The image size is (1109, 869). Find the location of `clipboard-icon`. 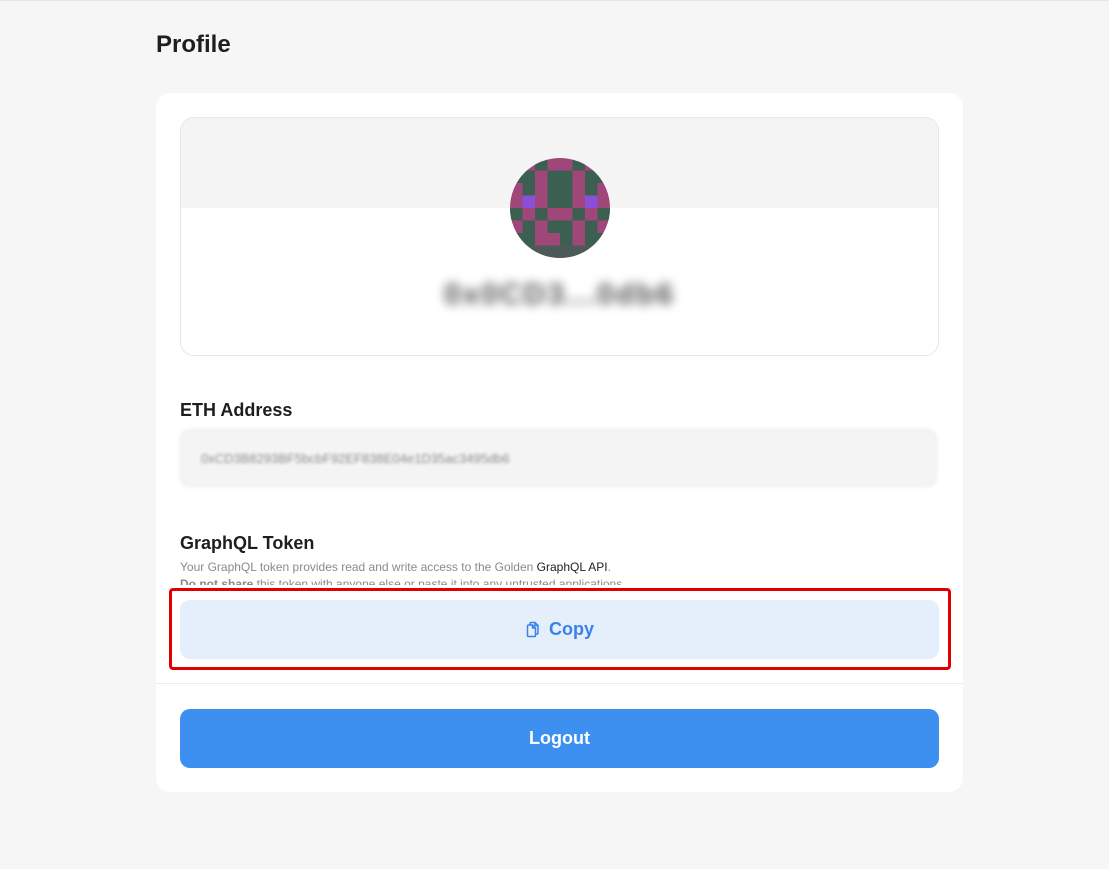

clipboard-icon is located at coordinates (533, 629).